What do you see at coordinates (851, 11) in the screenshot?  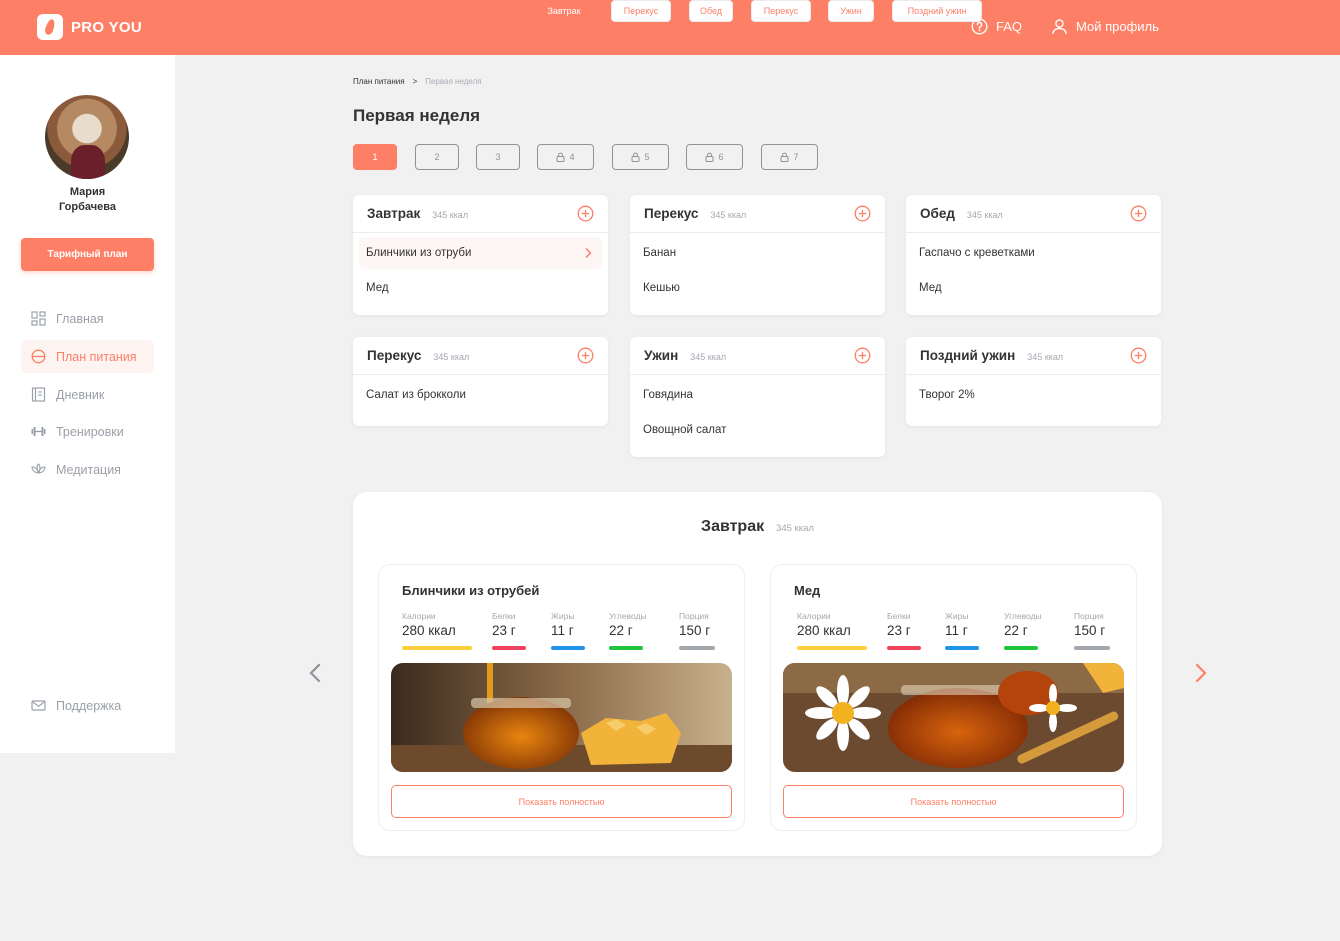 I see `meal-tab-dinner: Ужин` at bounding box center [851, 11].